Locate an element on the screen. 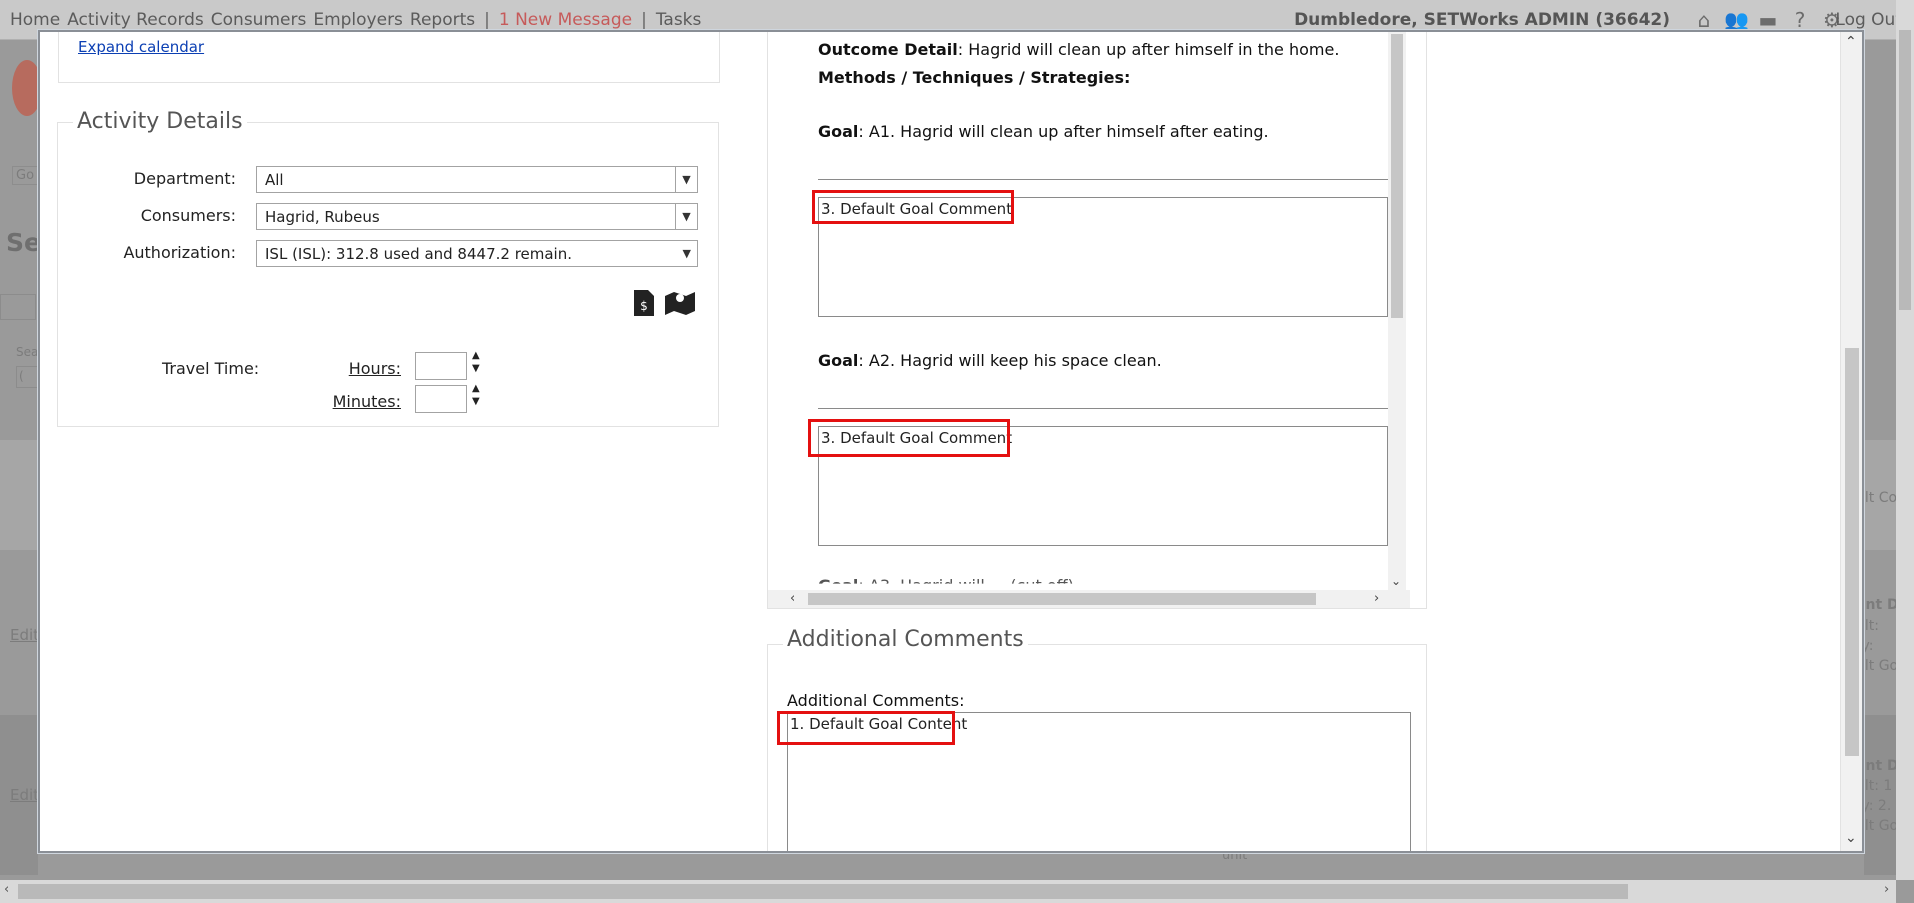 The image size is (1914, 903). hours-label: Hours: is located at coordinates (375, 368).